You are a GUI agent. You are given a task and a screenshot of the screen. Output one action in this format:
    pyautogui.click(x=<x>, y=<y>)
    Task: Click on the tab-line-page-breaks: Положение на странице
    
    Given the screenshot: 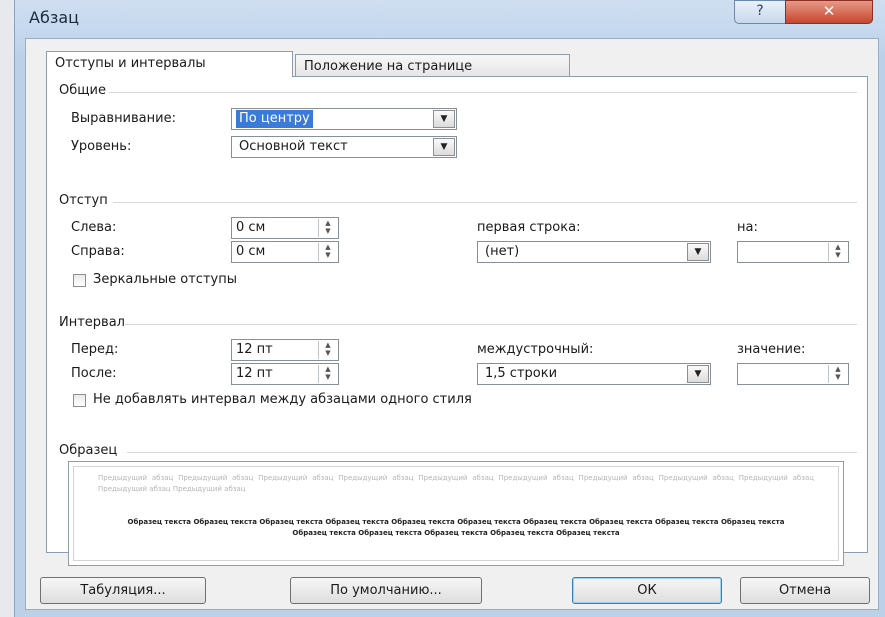 What is the action you would take?
    pyautogui.click(x=432, y=66)
    